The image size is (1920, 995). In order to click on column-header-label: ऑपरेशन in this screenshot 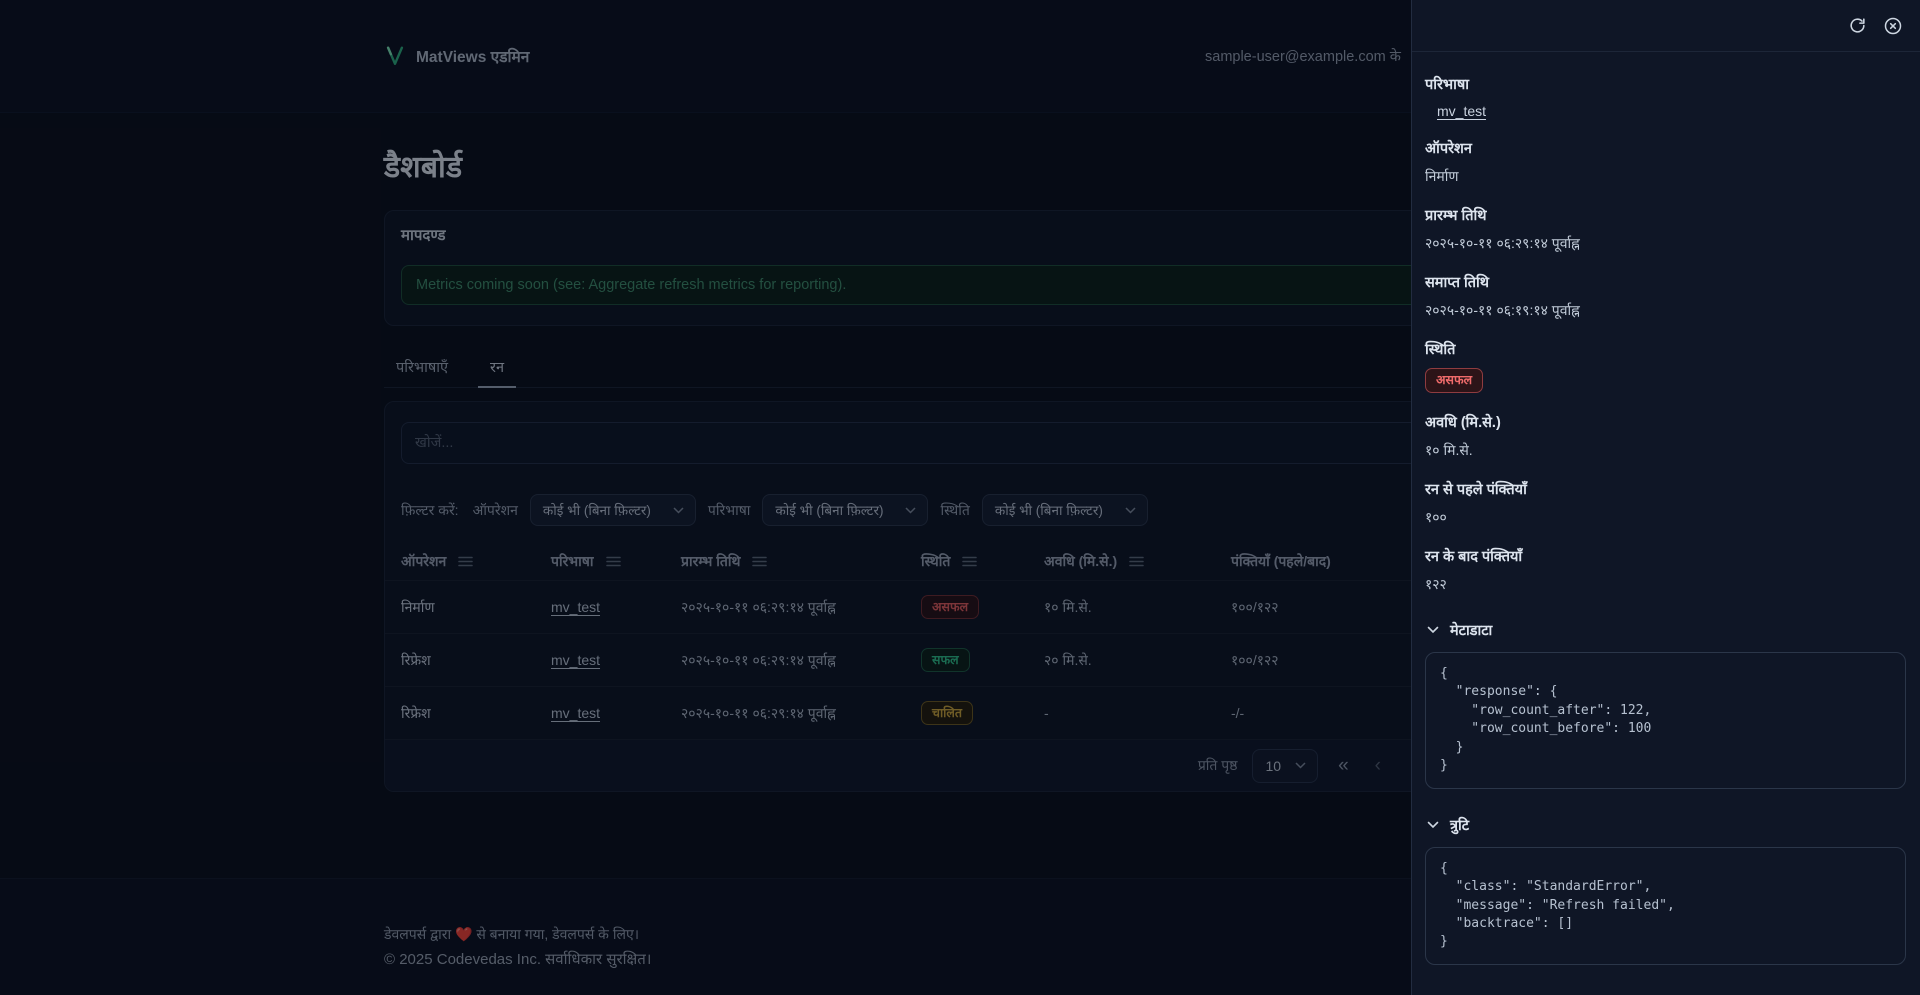, I will do `click(424, 560)`.